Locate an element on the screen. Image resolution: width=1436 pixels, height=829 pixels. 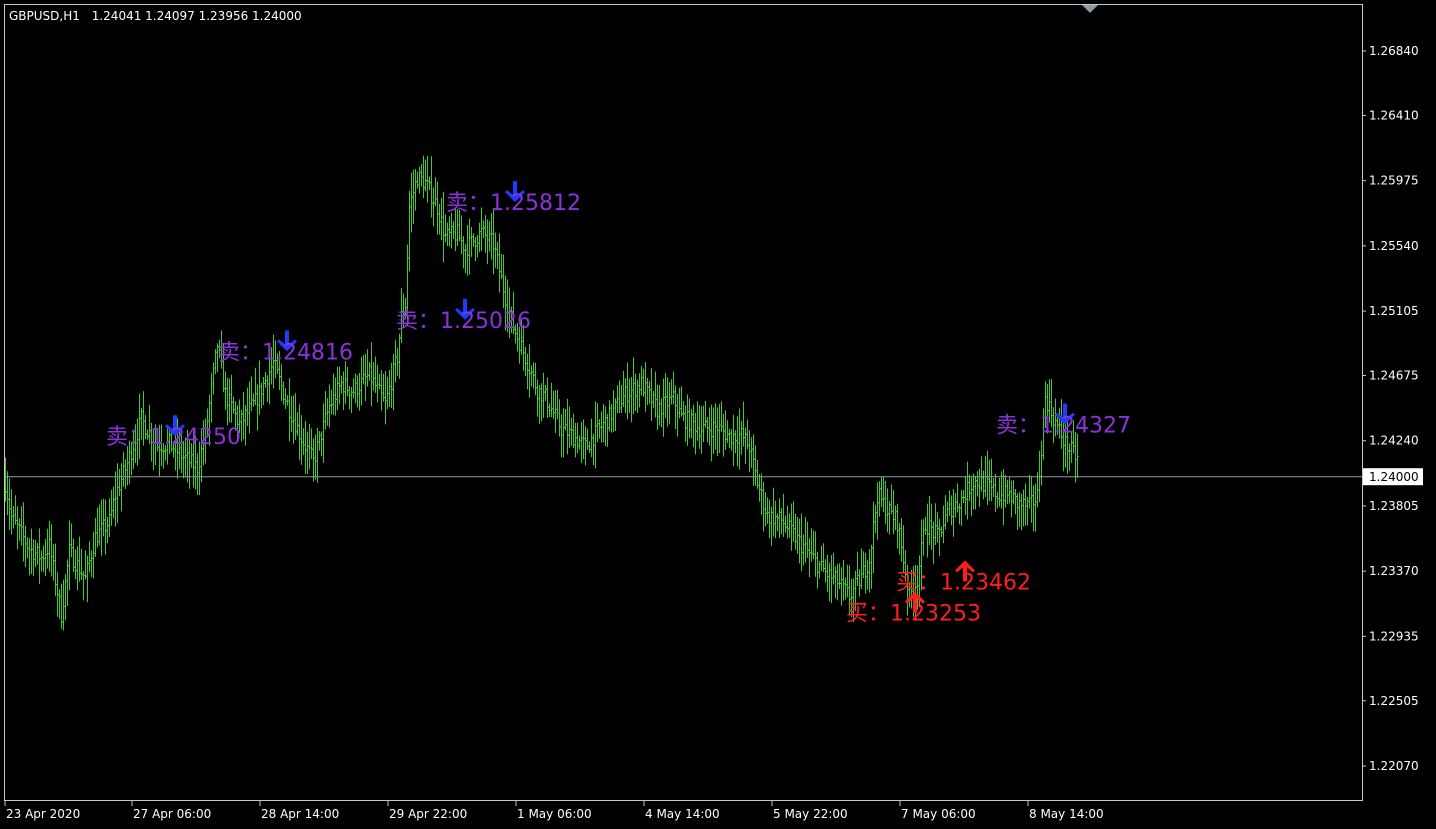
y-tick-label: 1.26410 is located at coordinates (1394, 115).